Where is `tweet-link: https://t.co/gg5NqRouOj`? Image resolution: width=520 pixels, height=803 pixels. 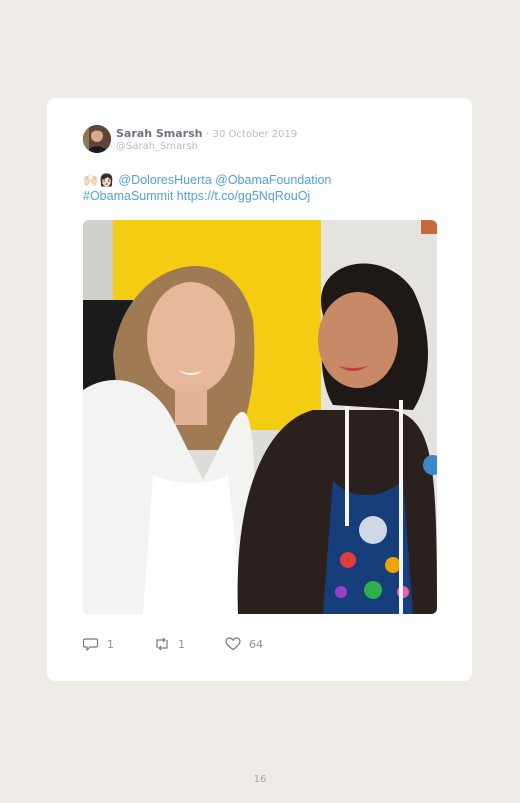
tweet-link: https://t.co/gg5NqRouOj is located at coordinates (243, 196).